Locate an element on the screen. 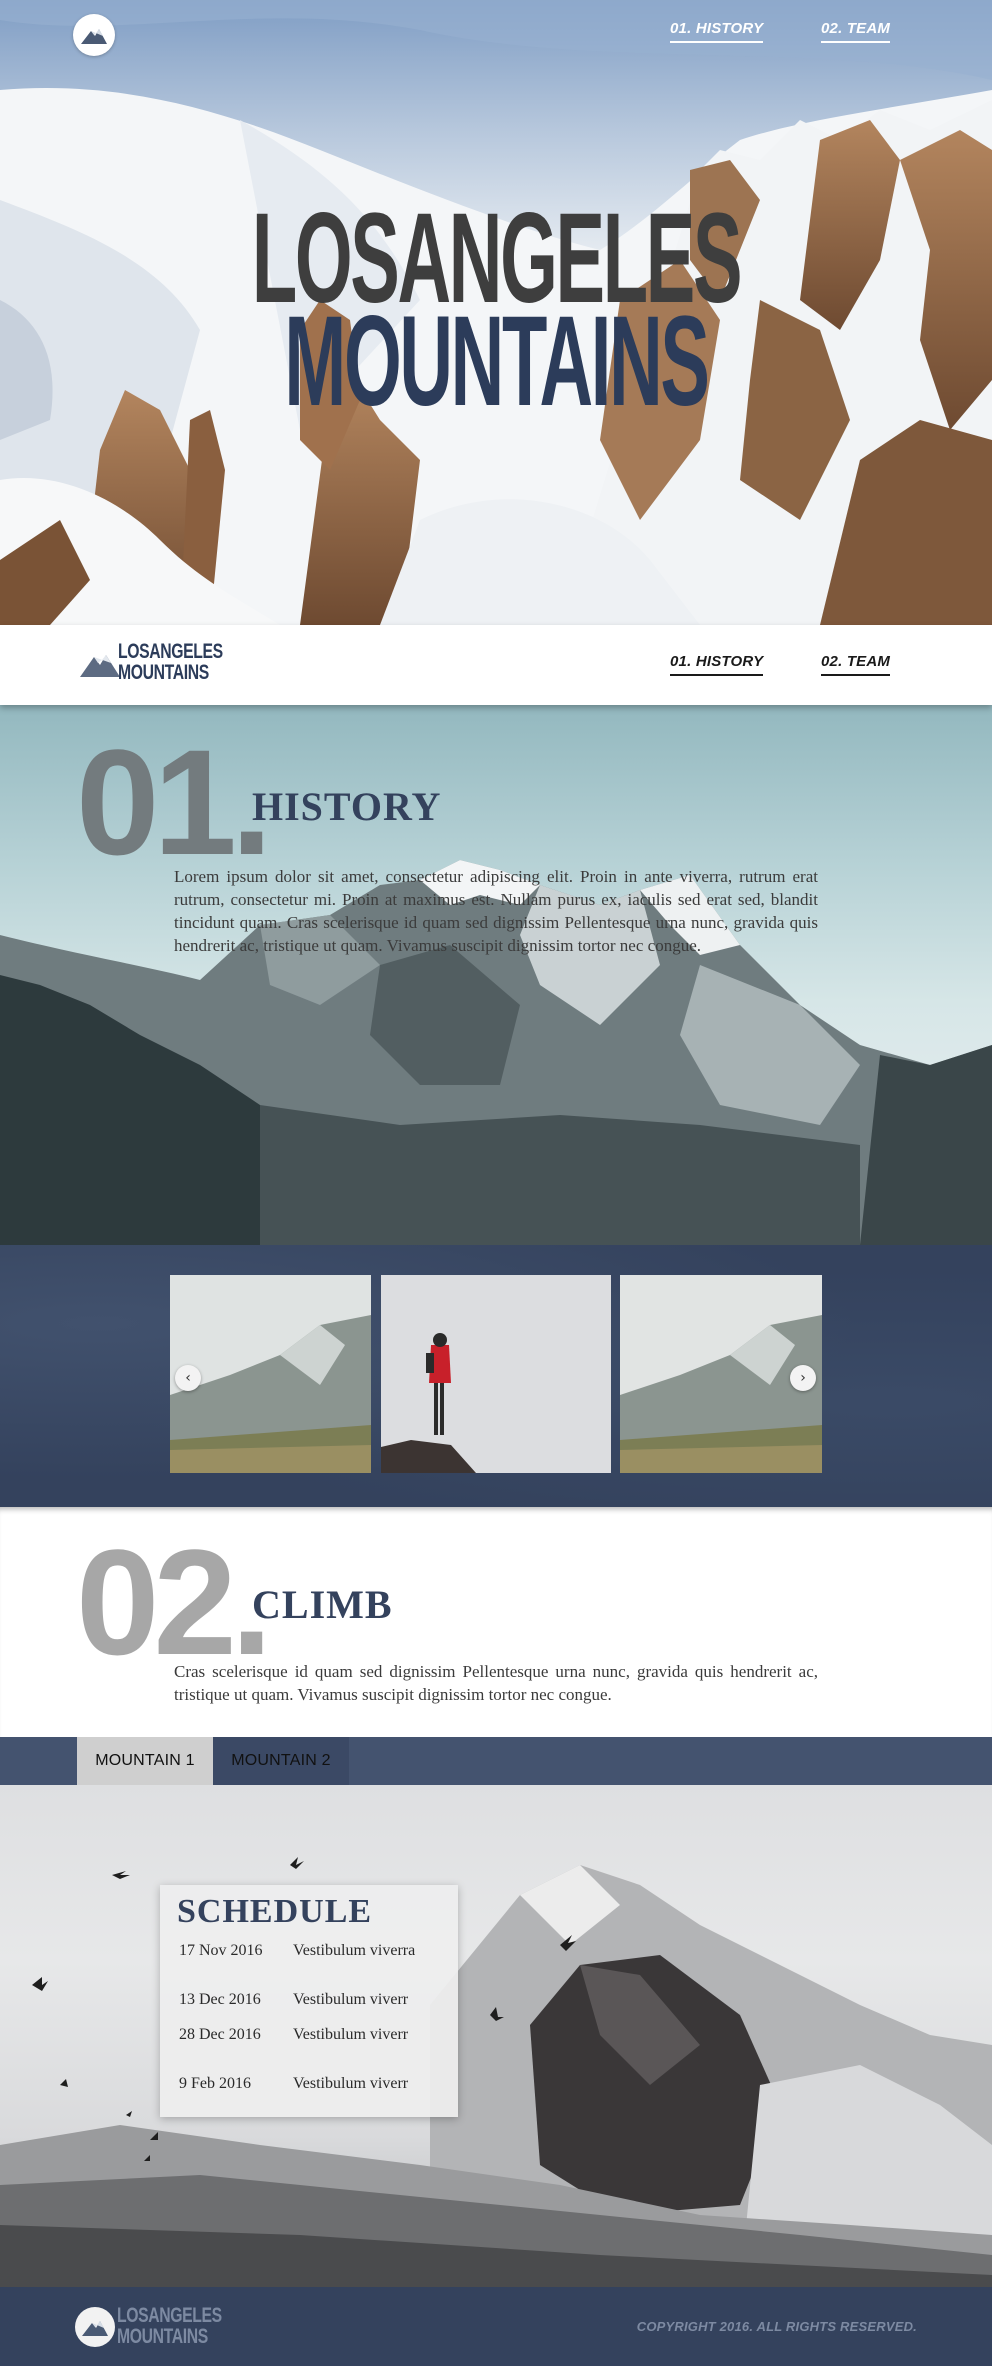  footer-logo-icon is located at coordinates (95, 2327).